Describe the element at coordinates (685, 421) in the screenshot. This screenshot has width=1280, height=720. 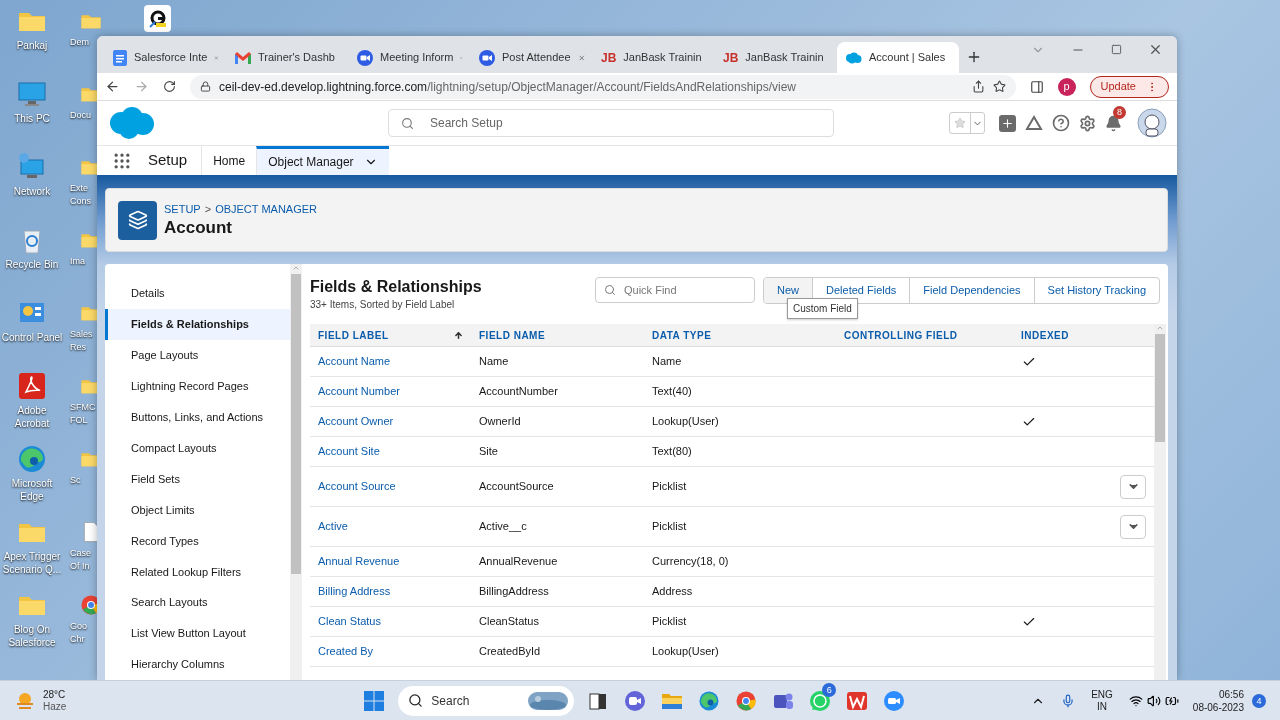
I see `table-cell: Lookup(User)` at that location.